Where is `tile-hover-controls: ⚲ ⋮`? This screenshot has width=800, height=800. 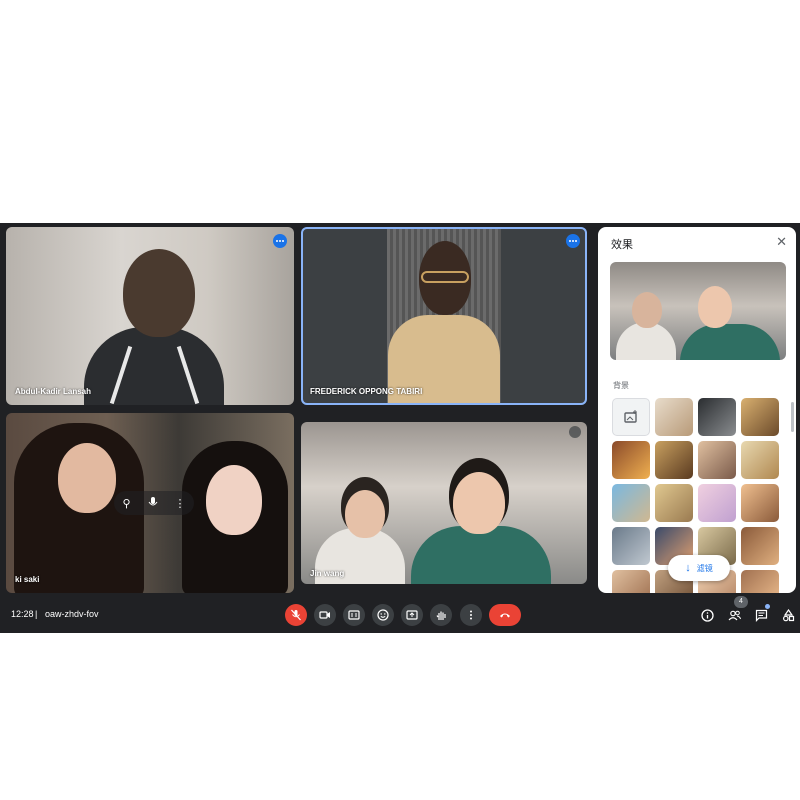
tile-hover-controls: ⚲ ⋮ is located at coordinates (154, 503).